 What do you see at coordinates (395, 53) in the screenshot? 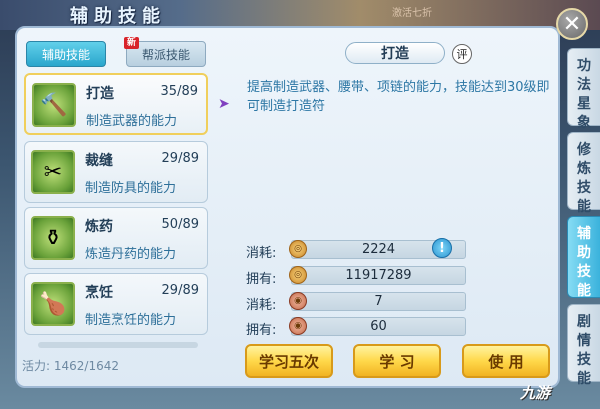
I see `detail-title: 打造` at bounding box center [395, 53].